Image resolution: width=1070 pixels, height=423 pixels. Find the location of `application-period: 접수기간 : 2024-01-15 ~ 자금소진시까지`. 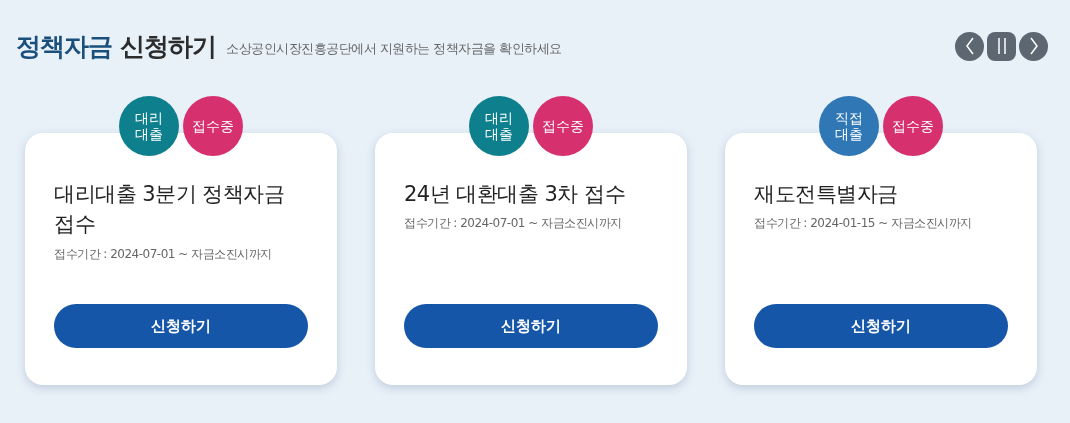

application-period: 접수기간 : 2024-01-15 ~ 자금소진시까지 is located at coordinates (863, 224).